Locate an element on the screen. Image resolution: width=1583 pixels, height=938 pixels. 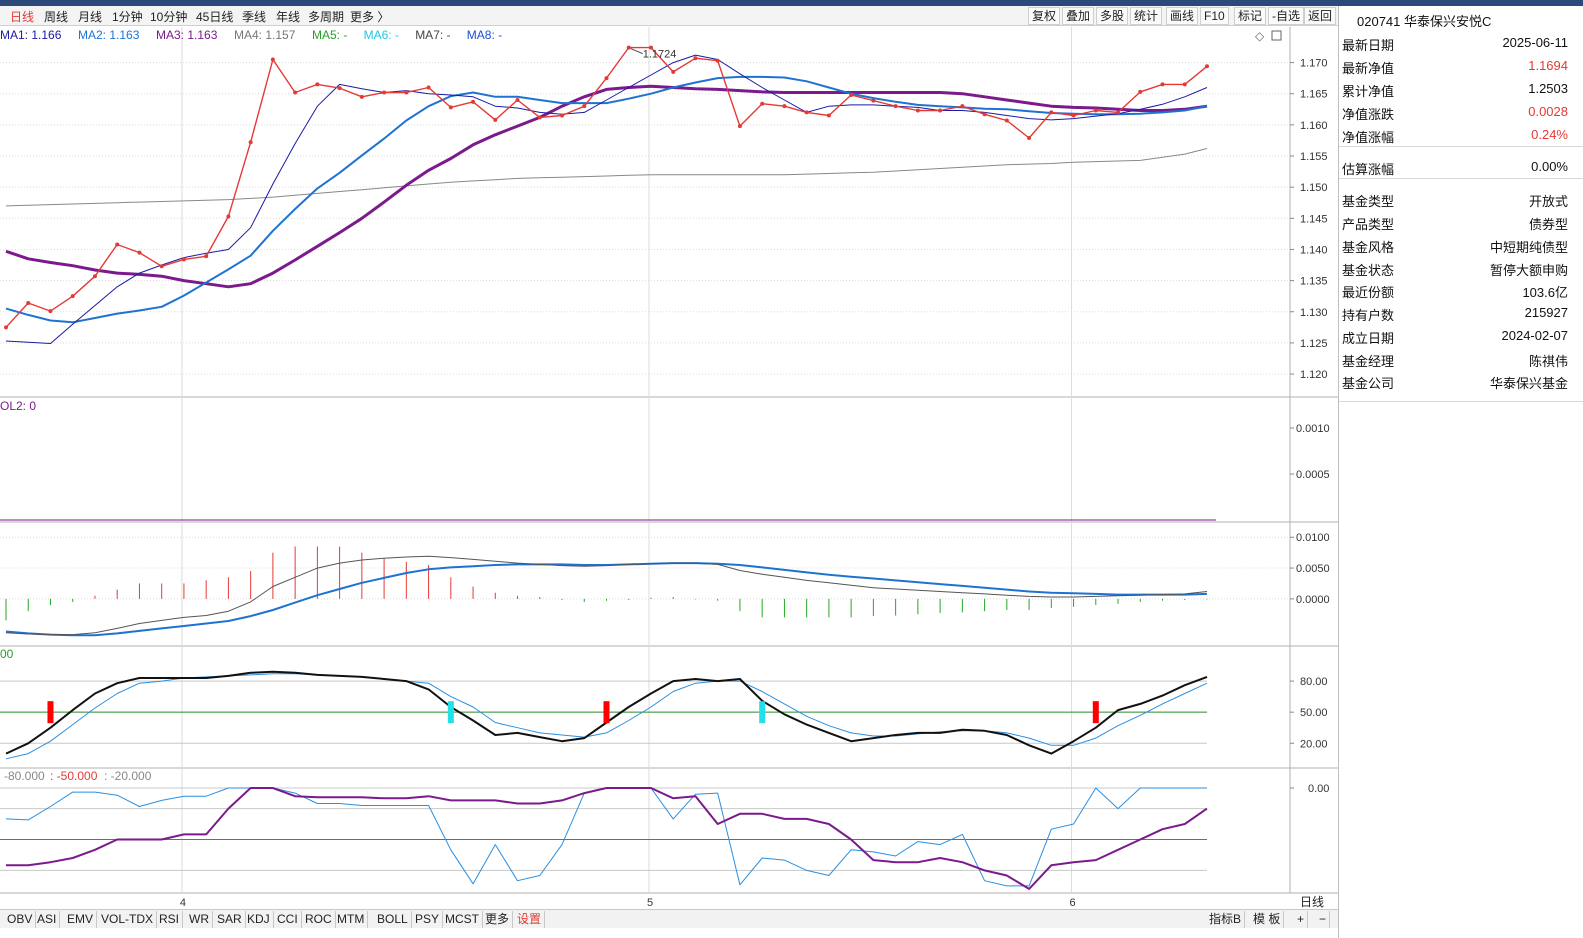
toolbar-button-3: 统计 is located at coordinates (1146, 16).